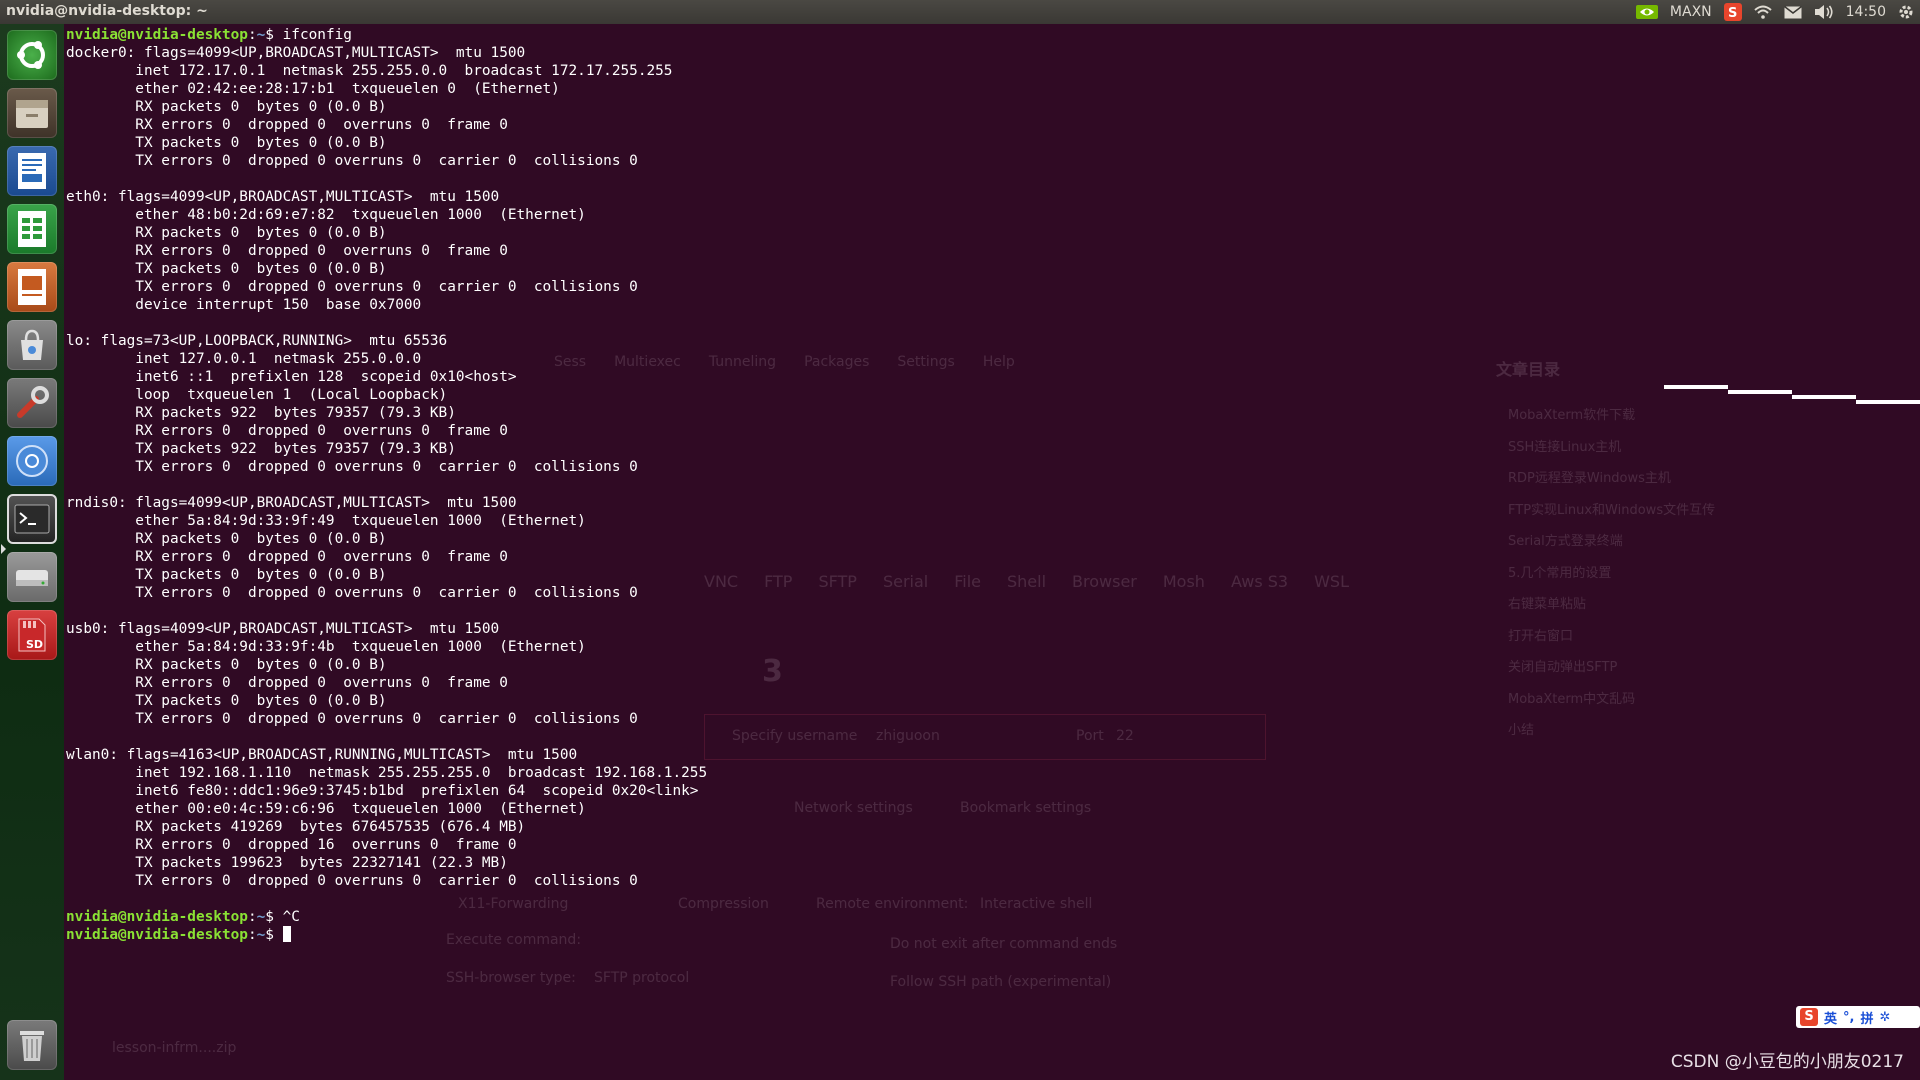  What do you see at coordinates (1547, 604) in the screenshot?
I see `ghost-toc-item: 右键菜单粘贴` at bounding box center [1547, 604].